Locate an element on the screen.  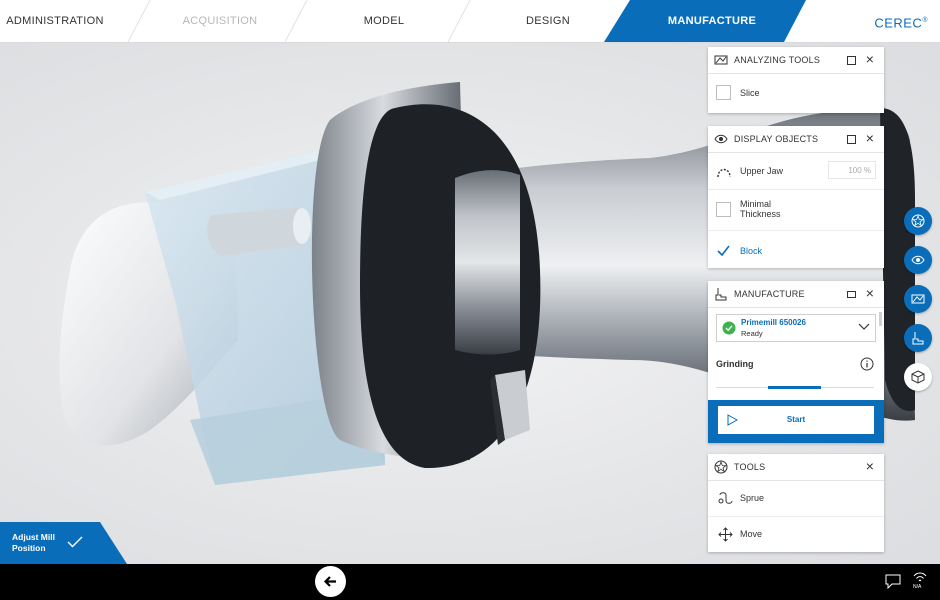
analyzing-tools-side-button is located at coordinates (918, 299).